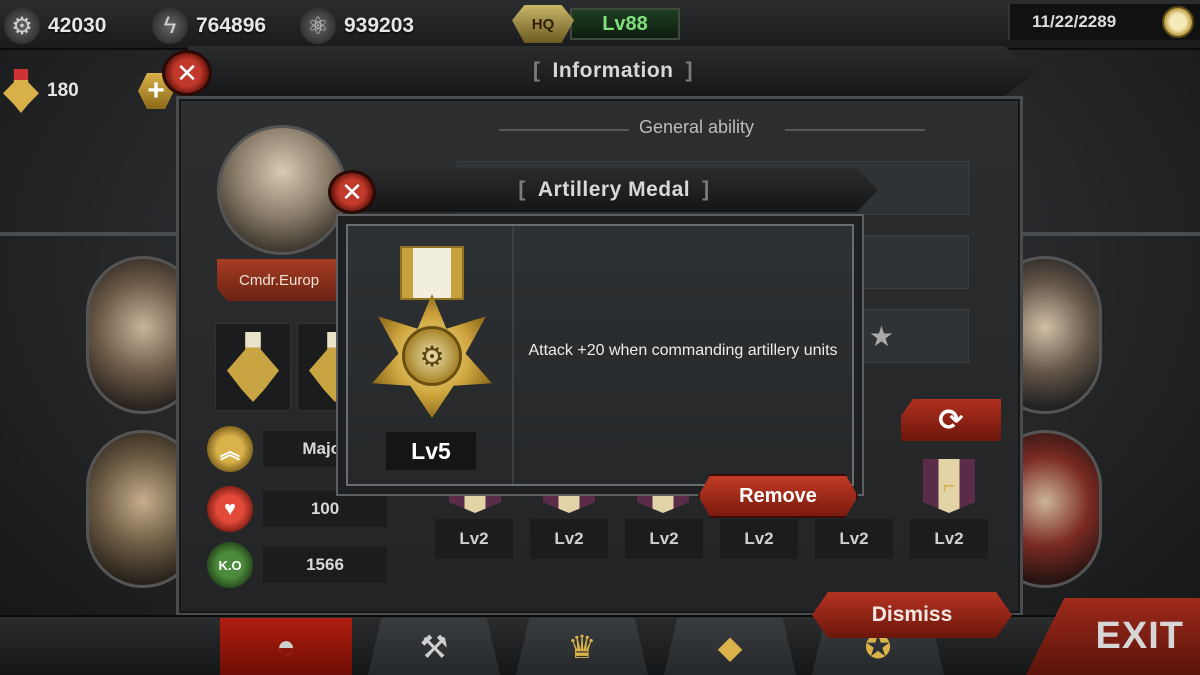  I want to click on information-title: Information, so click(613, 70).